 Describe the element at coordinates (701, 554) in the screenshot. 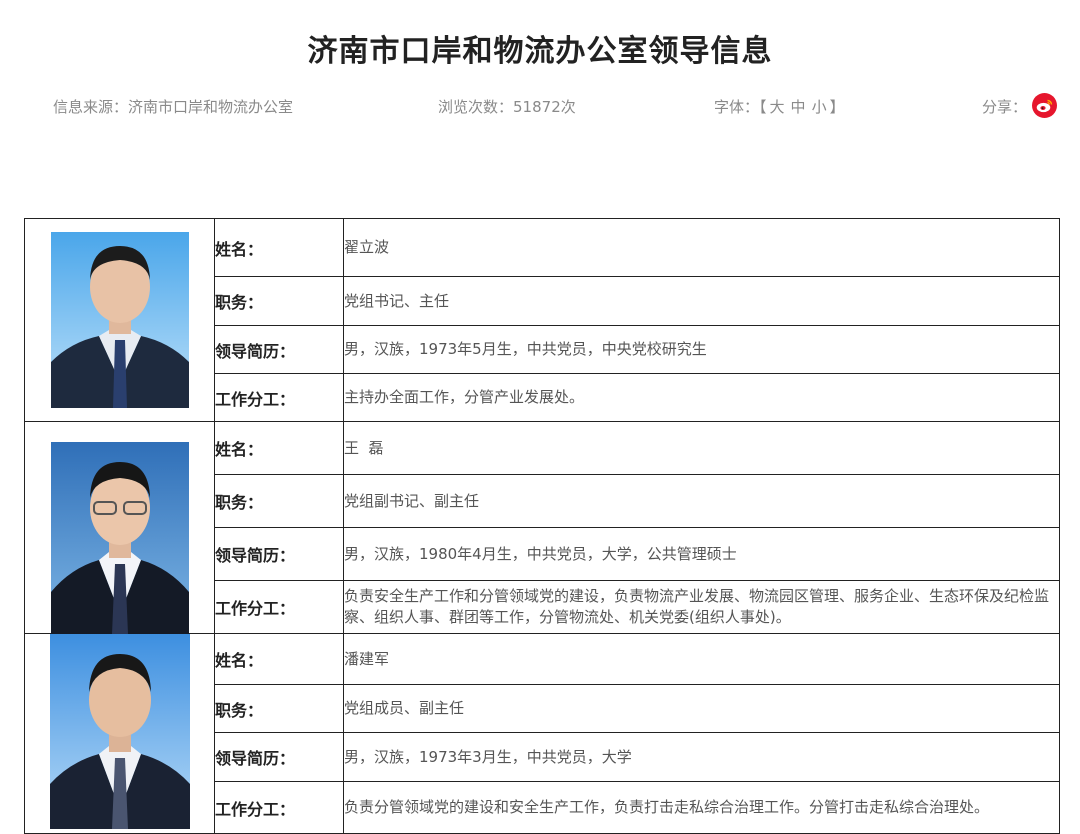

I see `leader-resume: 男，汉族，1980年4月生，中共党员，大学，公共管理硕士` at that location.